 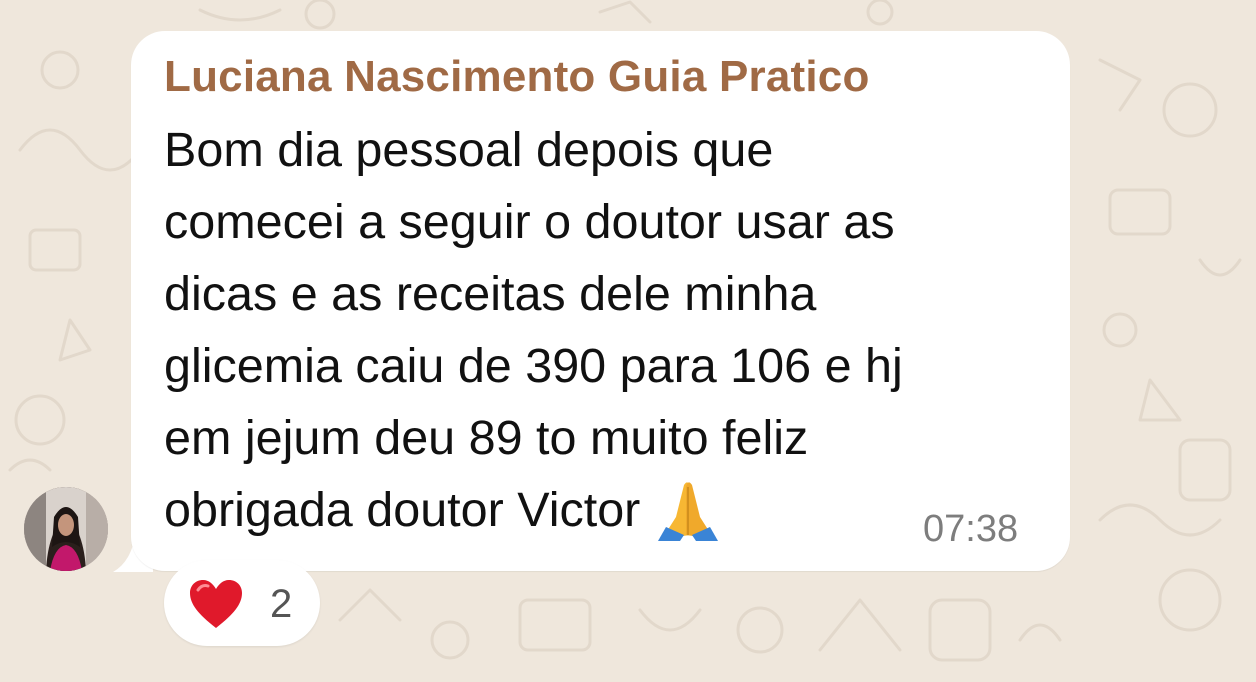 I want to click on avatar-photo, so click(x=66, y=529).